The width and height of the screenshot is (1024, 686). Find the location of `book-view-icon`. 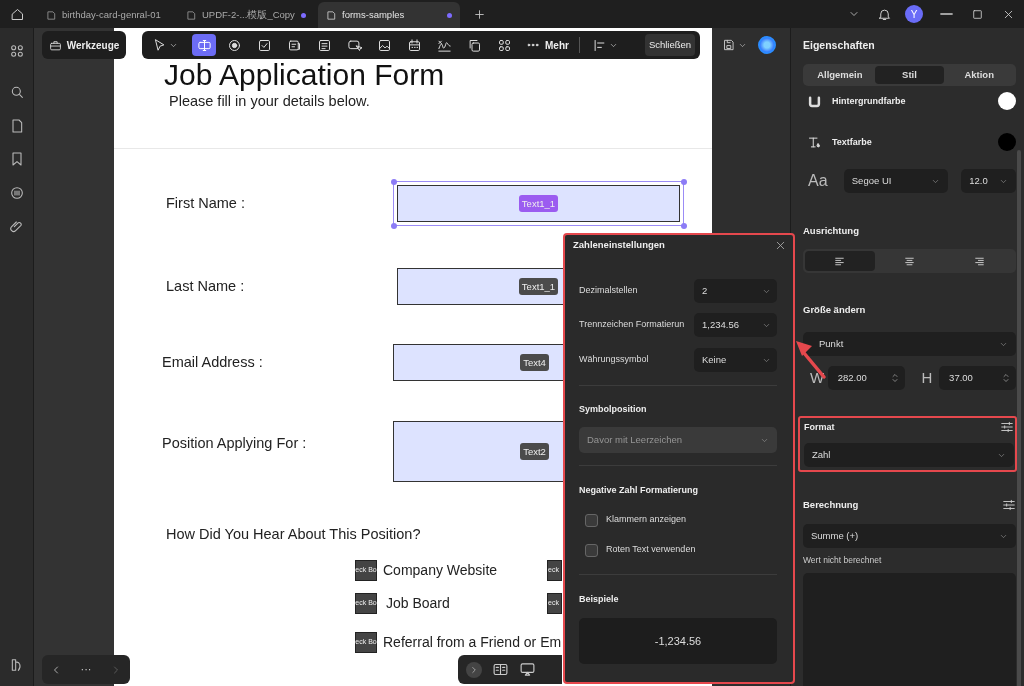

book-view-icon is located at coordinates (500, 669).